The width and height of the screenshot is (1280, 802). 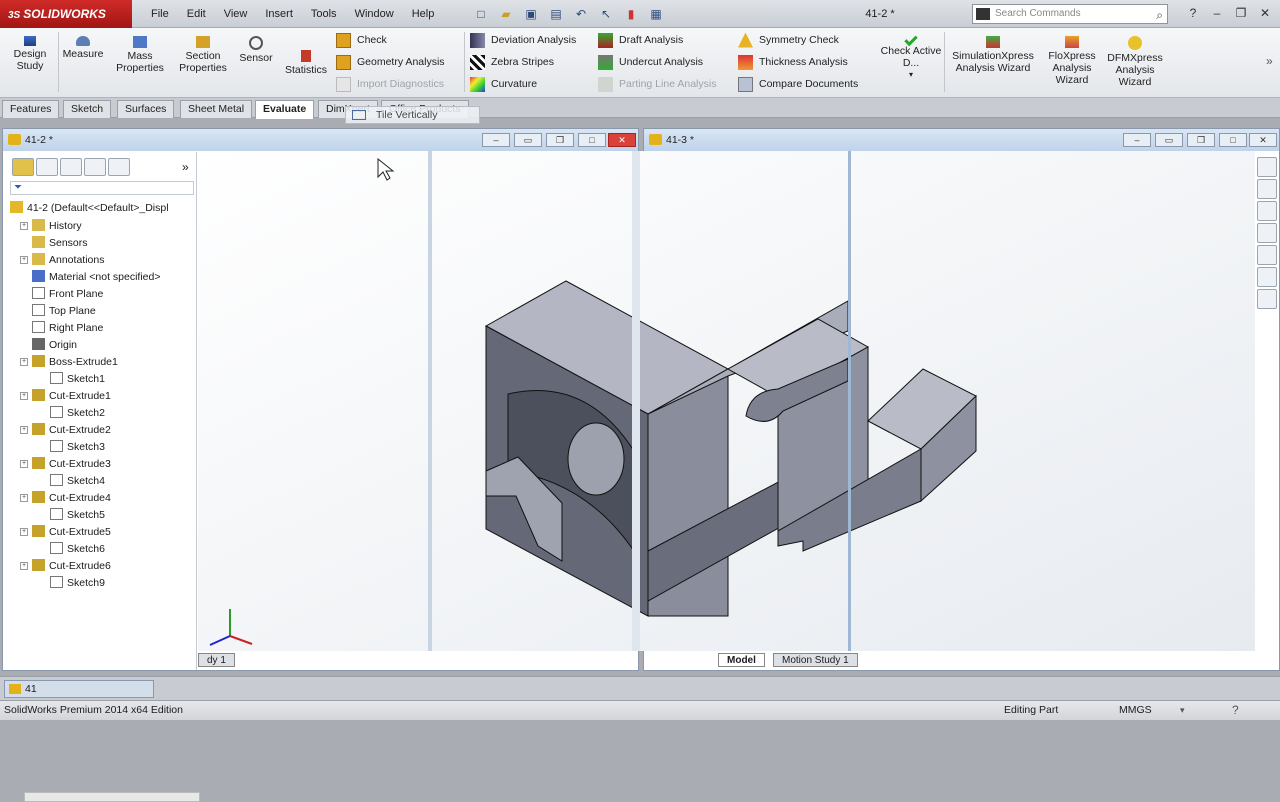 I want to click on dfmxpress-button: DFMXpress Analysis Wizard, so click(x=1135, y=60).